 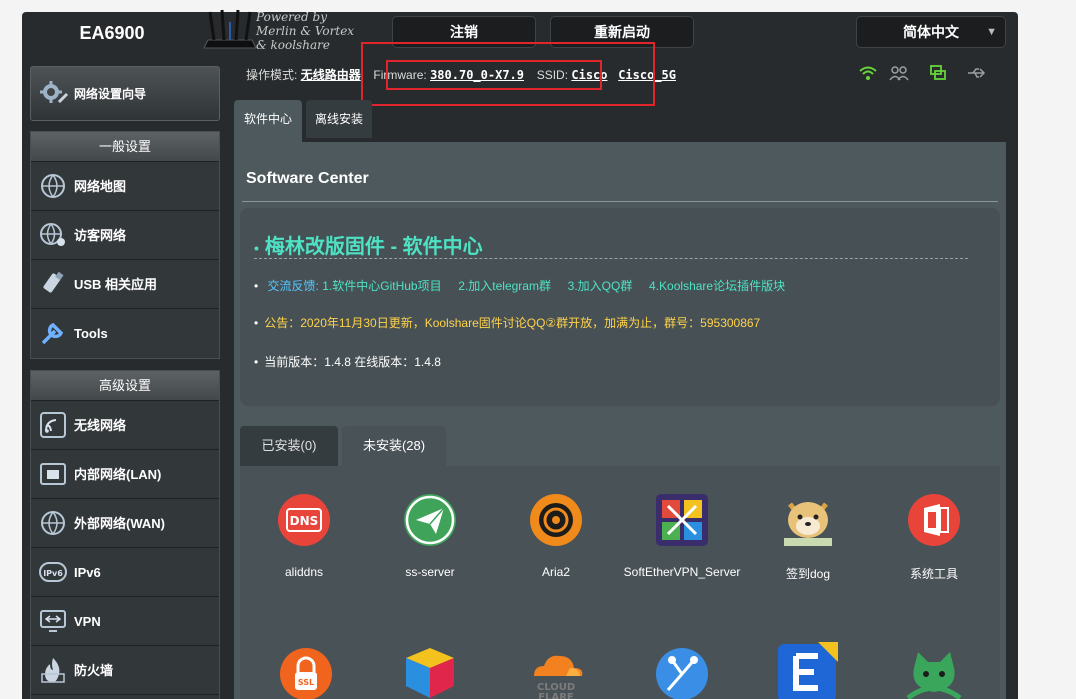 I want to click on wireless-icon, so click(x=53, y=425).